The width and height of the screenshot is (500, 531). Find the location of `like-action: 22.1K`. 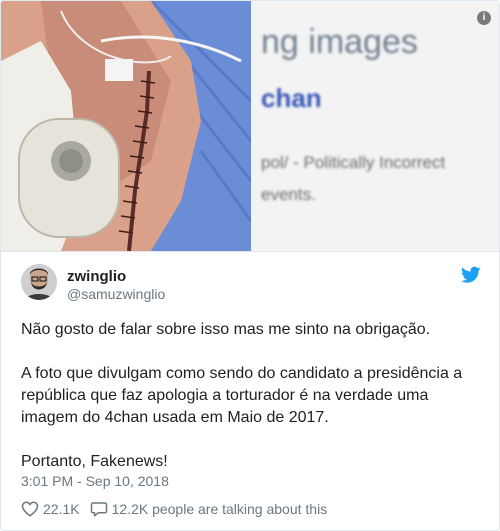

like-action: 22.1K is located at coordinates (50, 509).